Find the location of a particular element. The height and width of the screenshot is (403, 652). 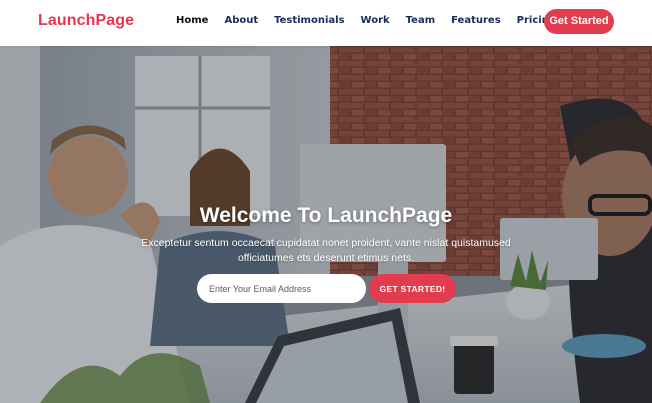

nav-item-about: About is located at coordinates (241, 20).